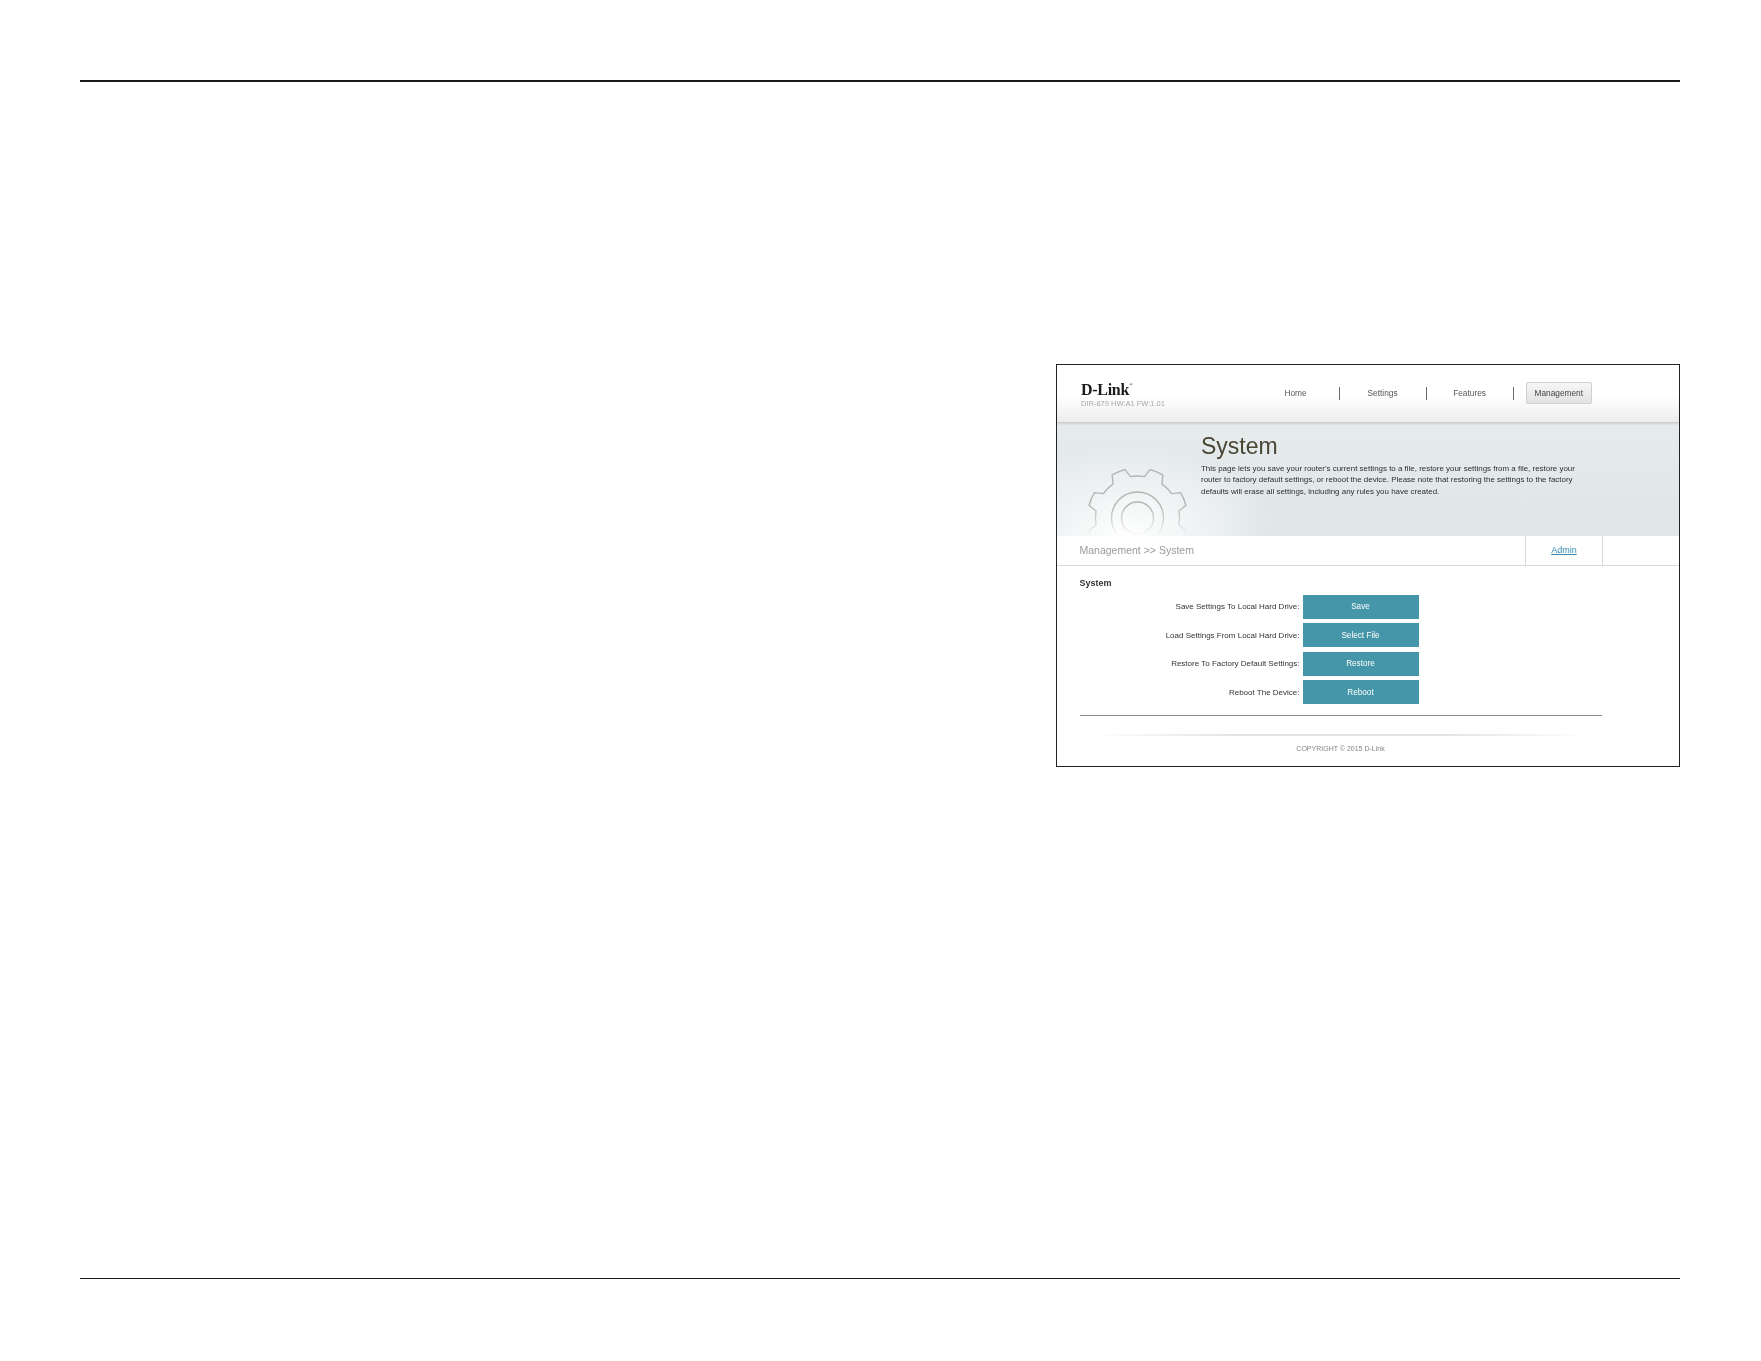 This screenshot has height=1361, width=1761. I want to click on nav-tab: Settings, so click(1382, 393).